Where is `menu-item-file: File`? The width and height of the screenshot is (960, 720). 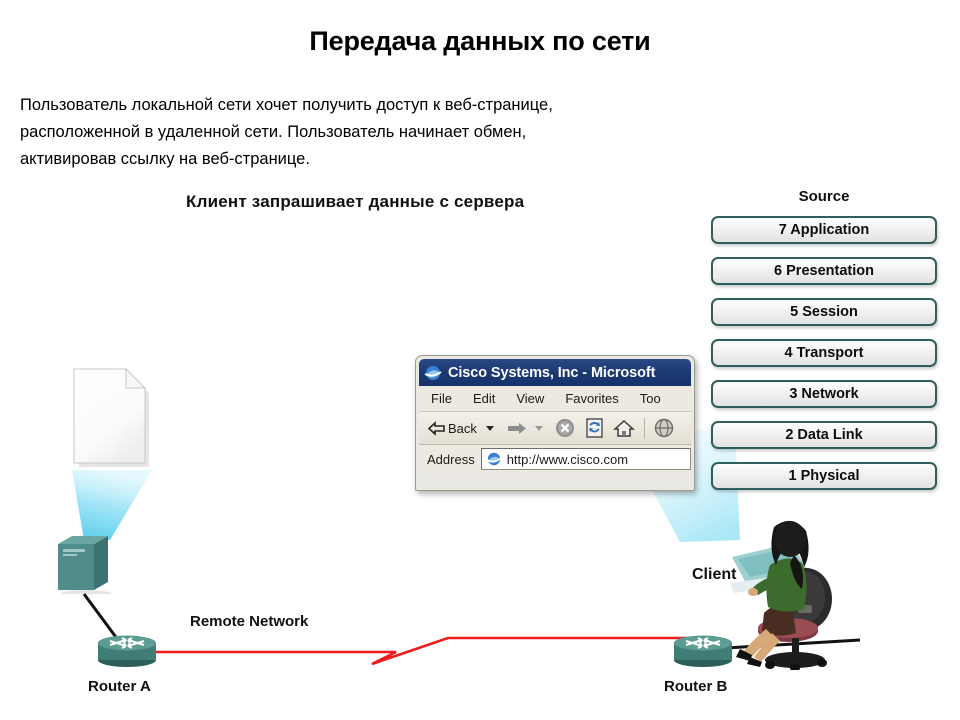
menu-item-file: File is located at coordinates (441, 398).